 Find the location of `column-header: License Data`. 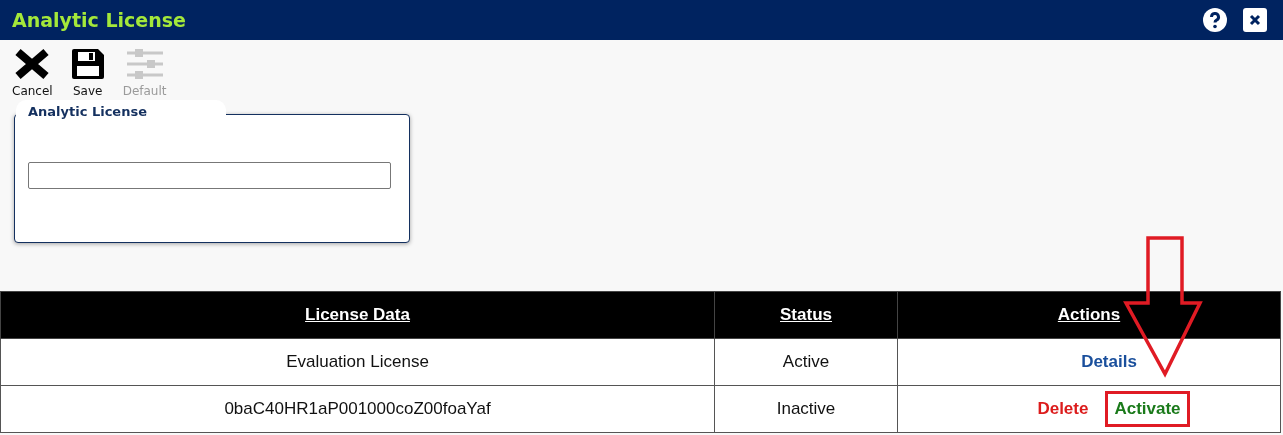

column-header: License Data is located at coordinates (357, 315).